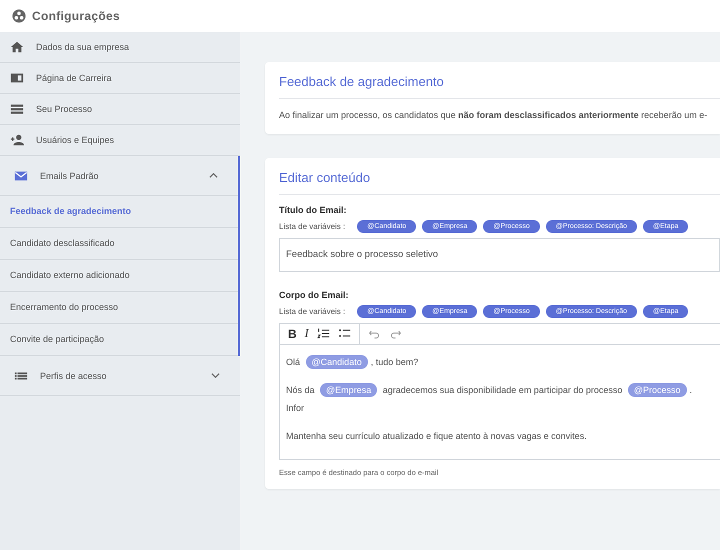 This screenshot has height=550, width=720. I want to click on body-paragraph: Mantenha seu currículo atualizado e fique atento à novas vagas e convites., so click(437, 436).